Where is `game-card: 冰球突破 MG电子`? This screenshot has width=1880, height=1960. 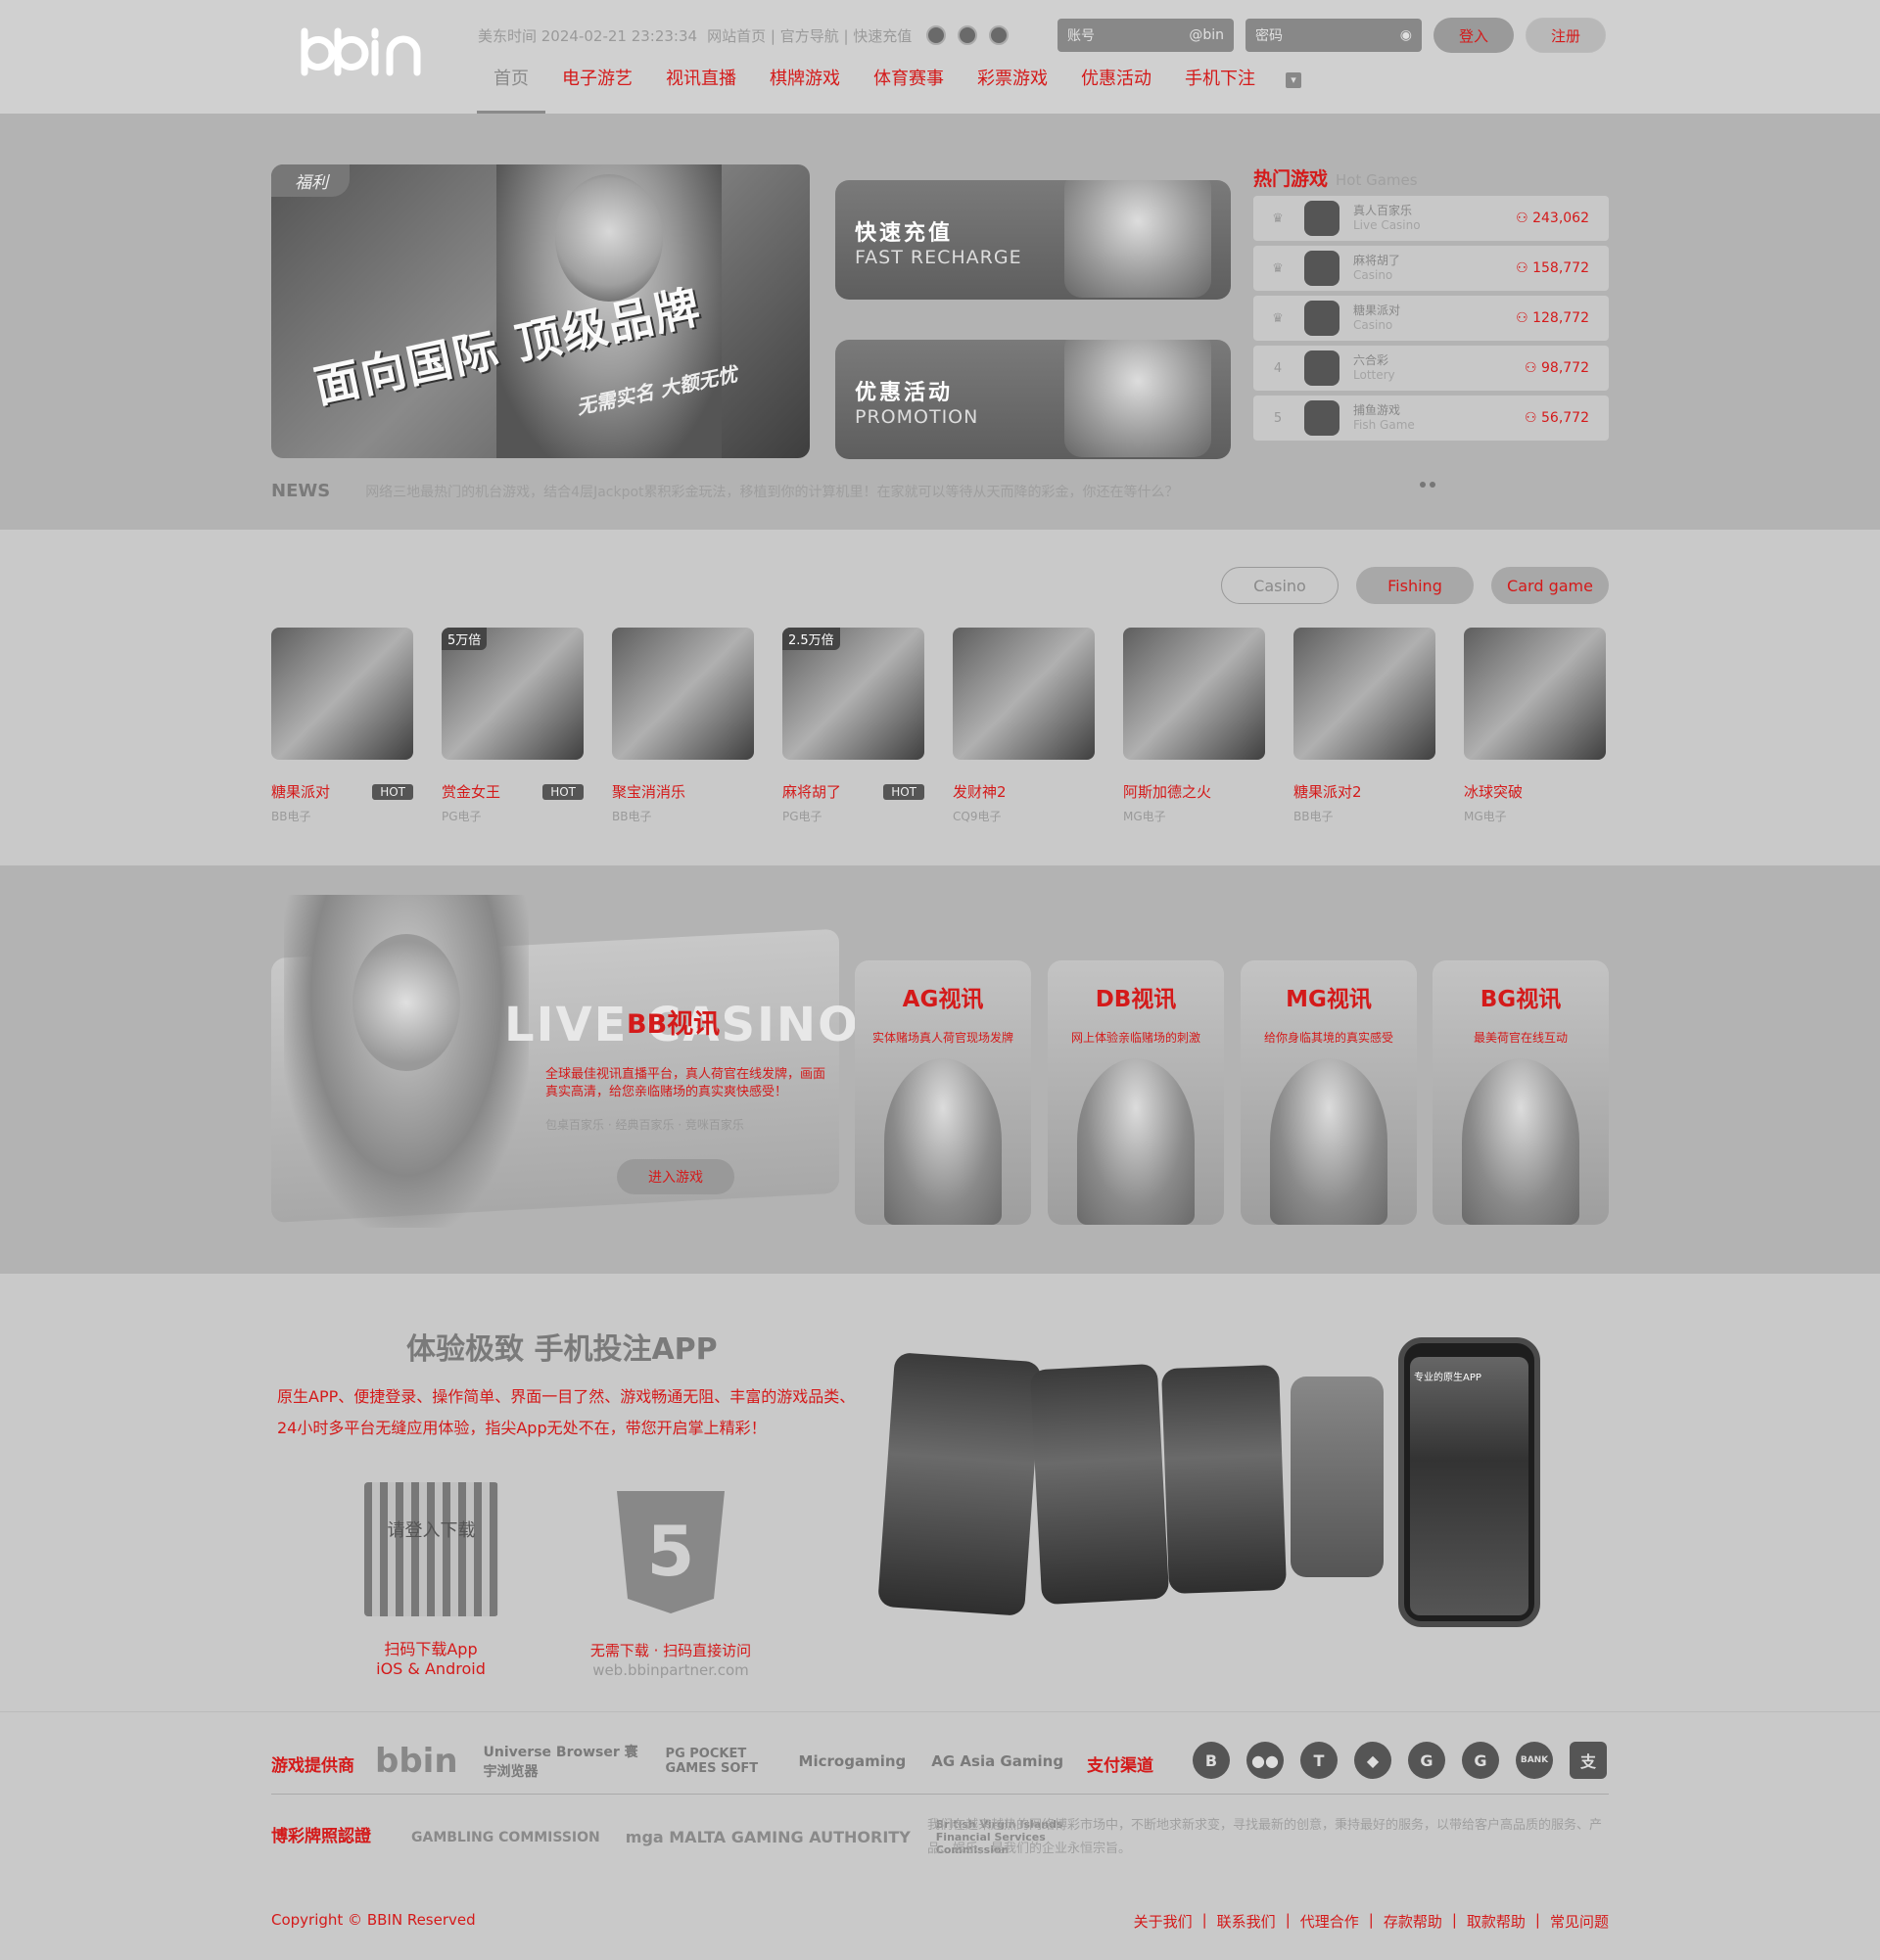
game-card: 冰球突破 MG电子 is located at coordinates (1535, 726).